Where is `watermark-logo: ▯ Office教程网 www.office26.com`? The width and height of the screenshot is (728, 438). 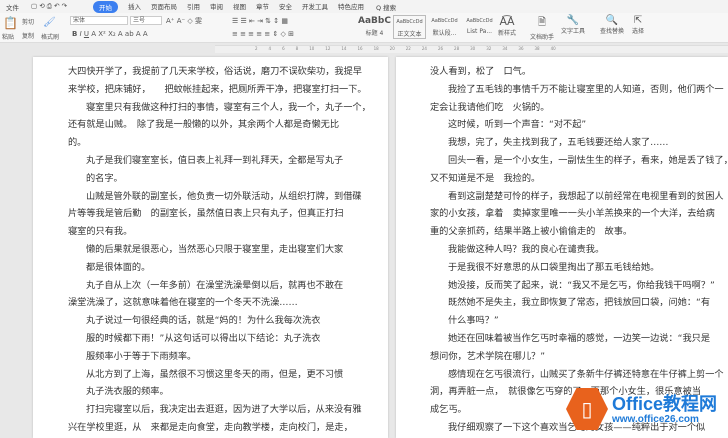
watermark-logo: ▯ Office教程网 www.office26.com is located at coordinates (641, 409).